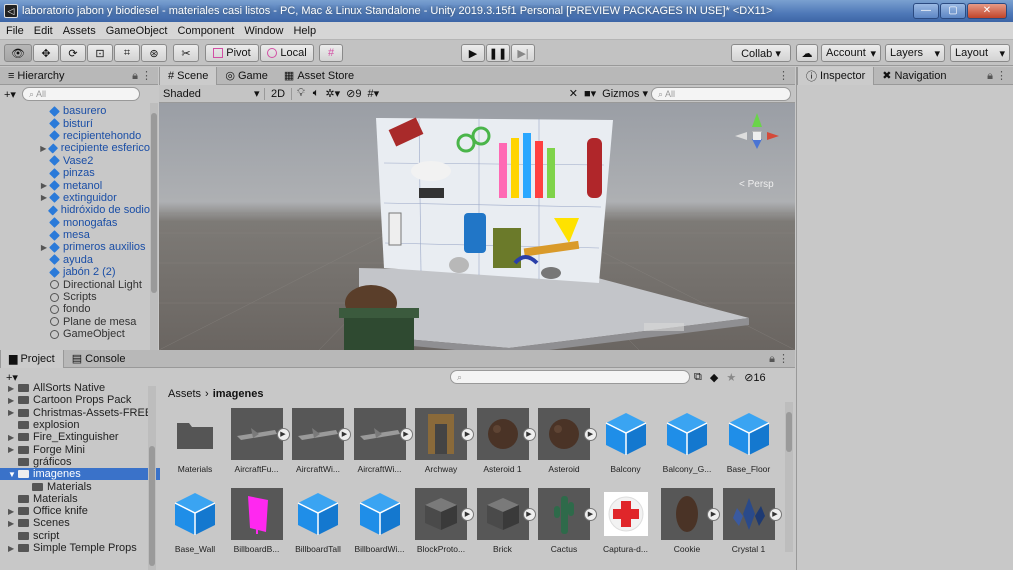  Describe the element at coordinates (80, 474) in the screenshot. I see `folder-tree-item: ▼ imagenes` at that location.